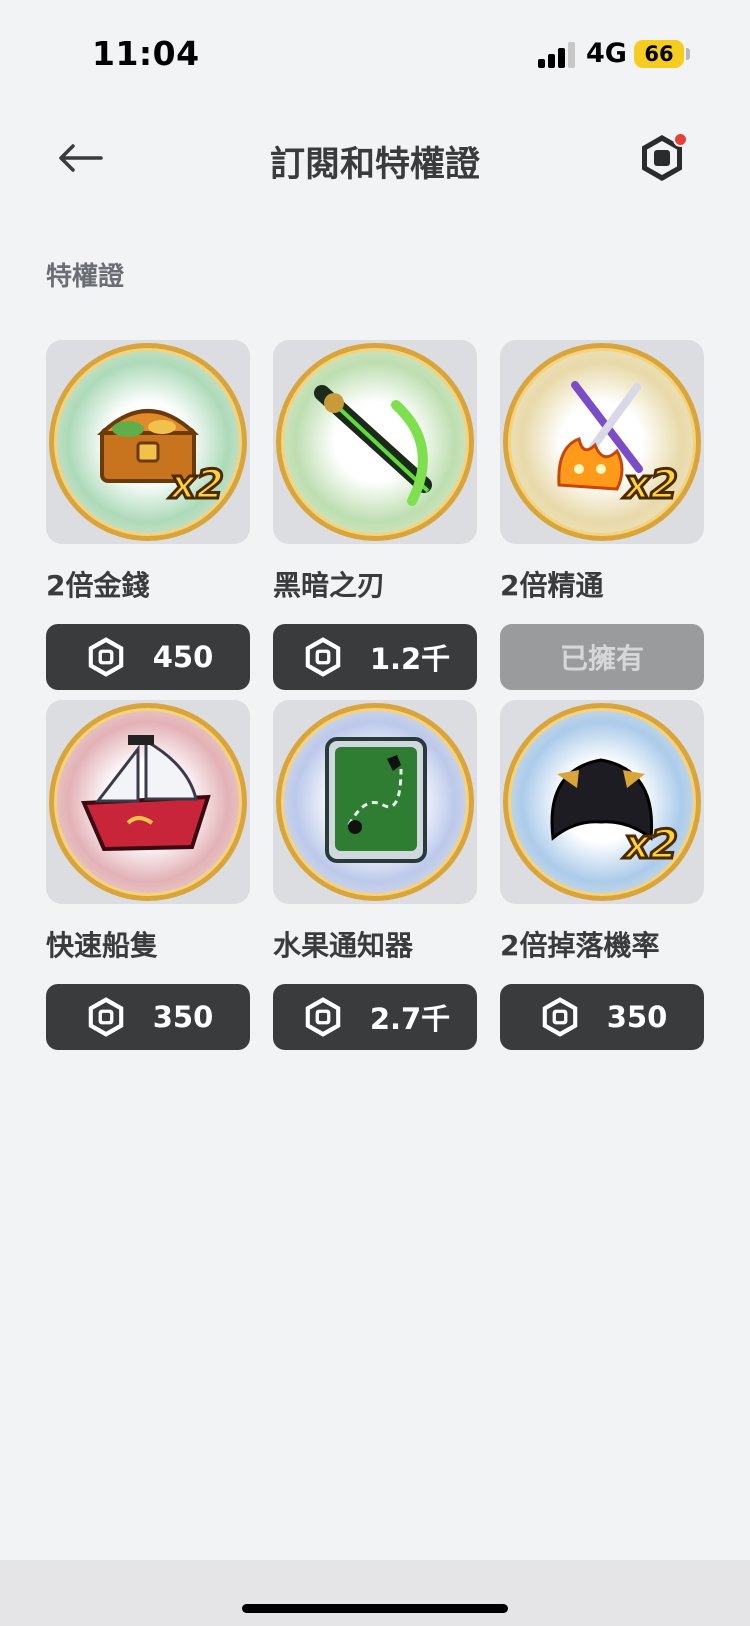 This screenshot has width=750, height=1626. Describe the element at coordinates (375, 50) in the screenshot. I see `status-bar: 11:04 4G 66` at that location.